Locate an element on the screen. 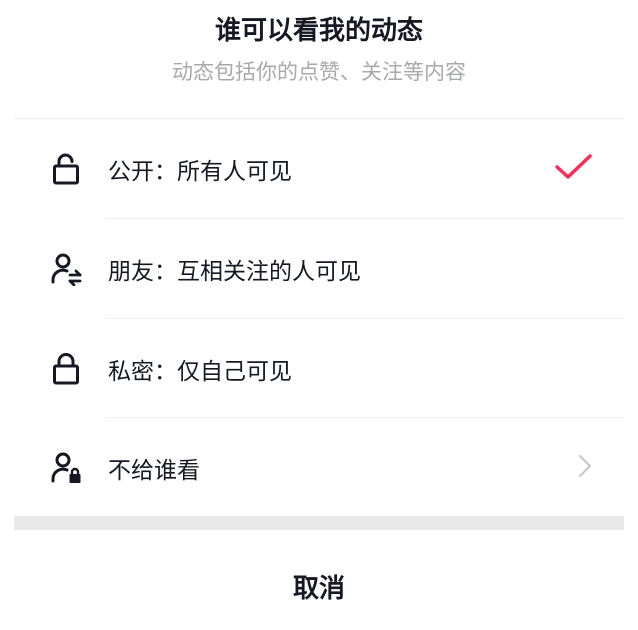 This screenshot has height=630, width=638. unlock-icon is located at coordinates (66, 169).